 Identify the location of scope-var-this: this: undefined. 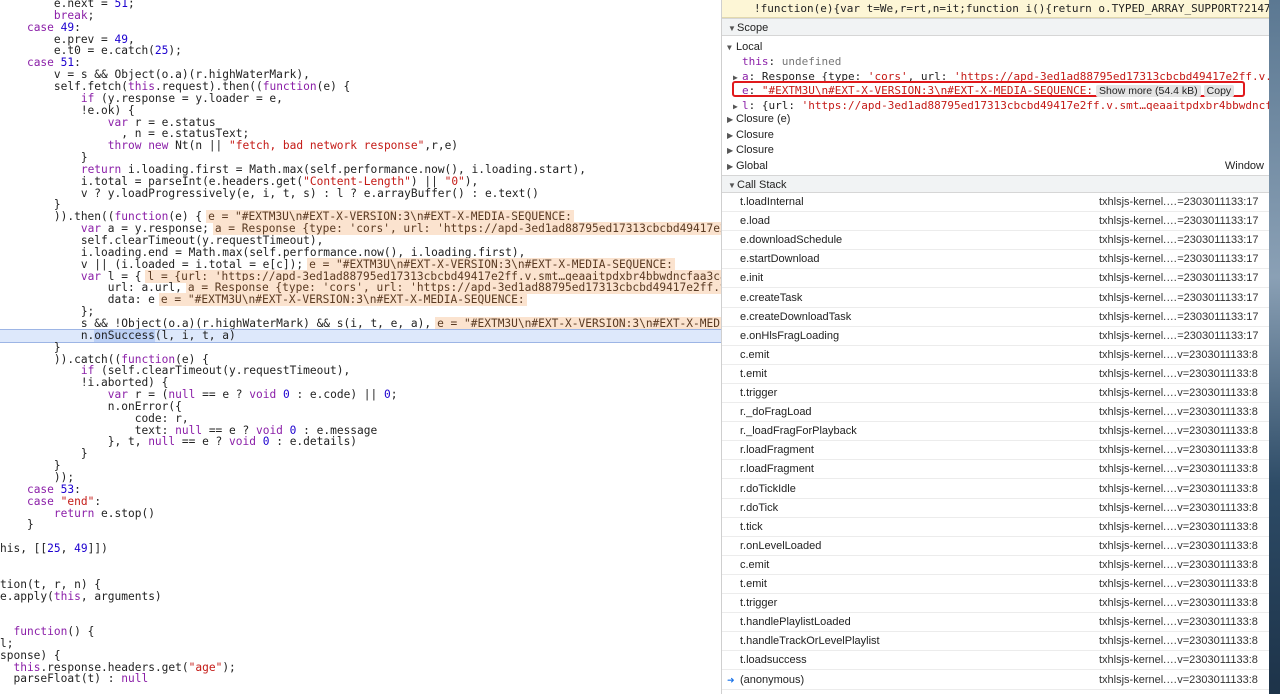
(996, 61).